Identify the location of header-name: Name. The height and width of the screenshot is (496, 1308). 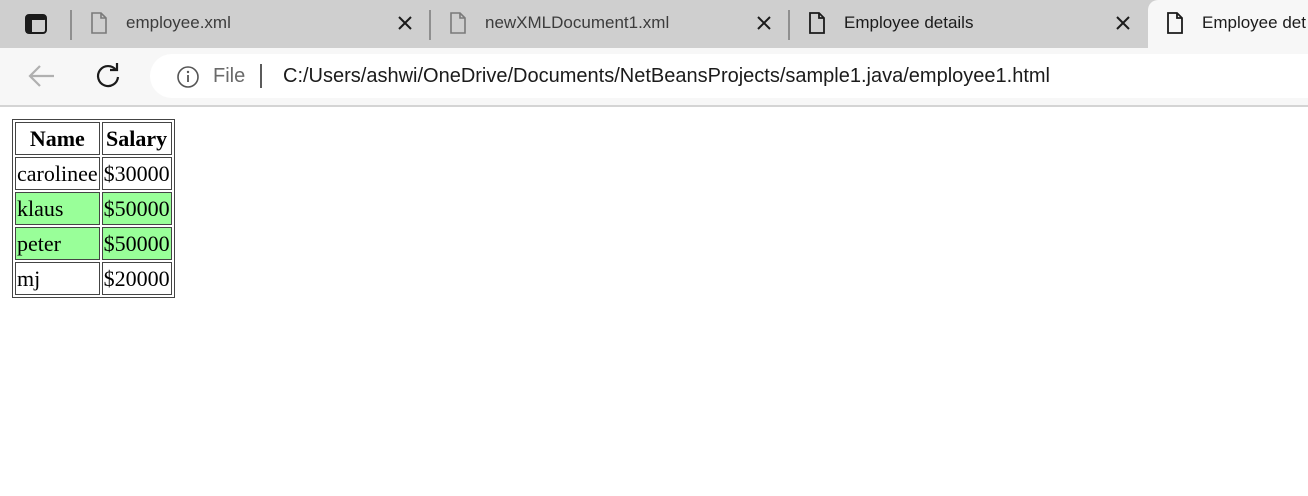
(57, 138).